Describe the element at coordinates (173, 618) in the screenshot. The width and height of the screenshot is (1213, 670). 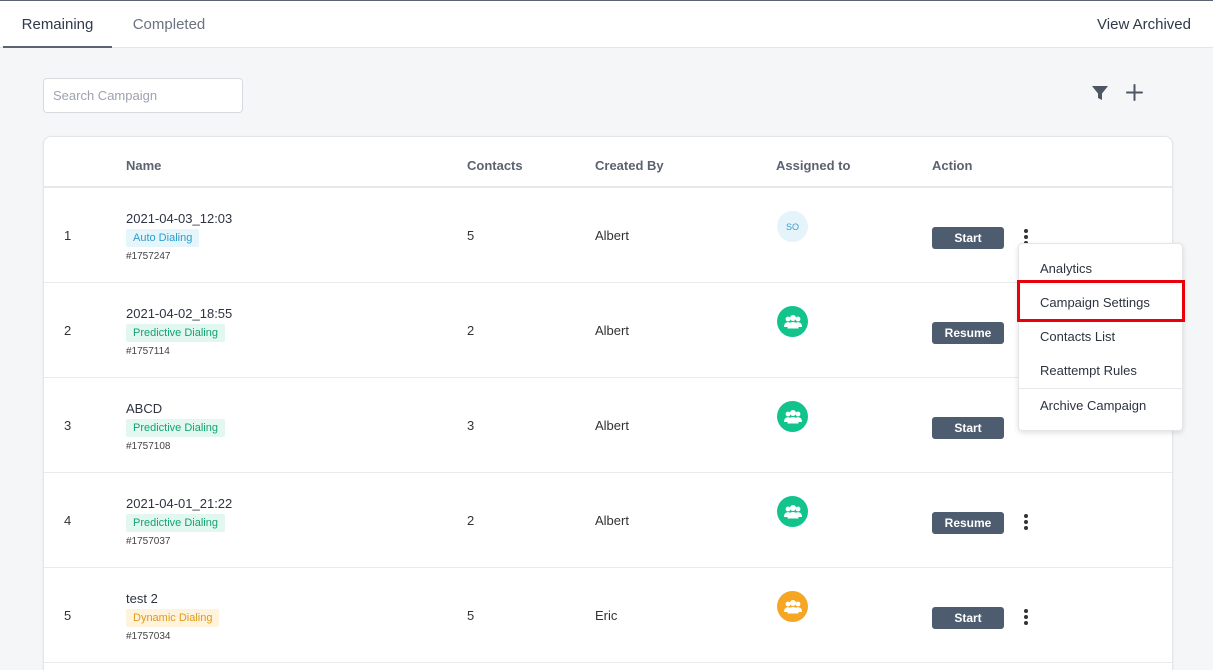
I see `dialing-type-tag: Dynamic Dialing` at that location.